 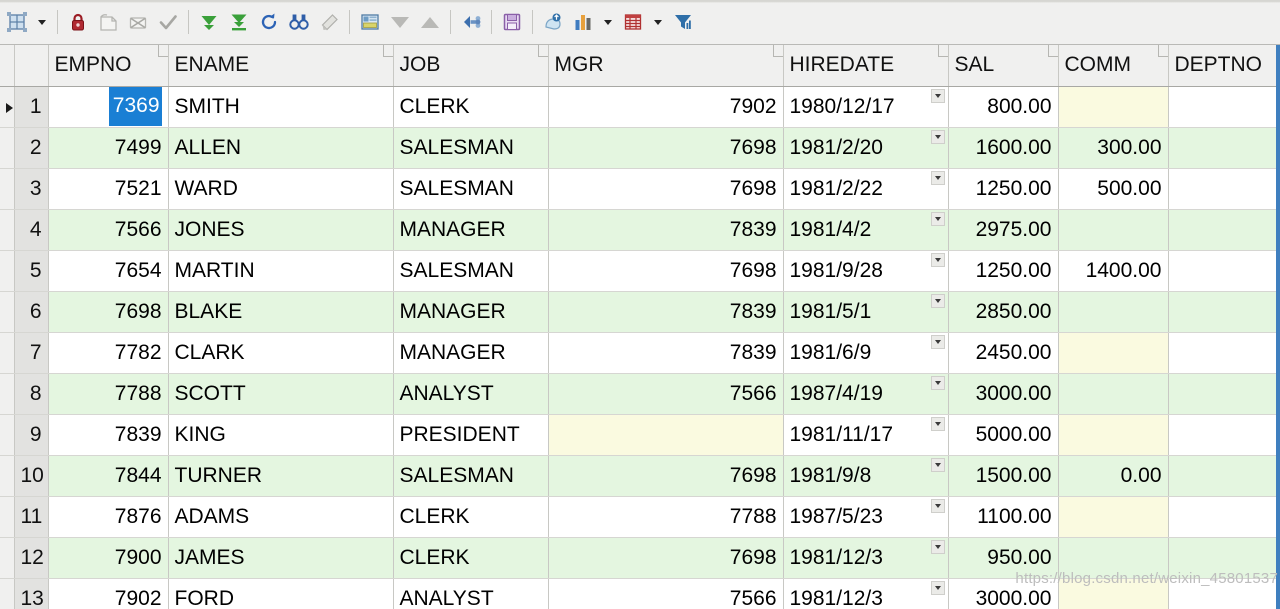 What do you see at coordinates (108, 312) in the screenshot?
I see `cell-empno: 7698` at bounding box center [108, 312].